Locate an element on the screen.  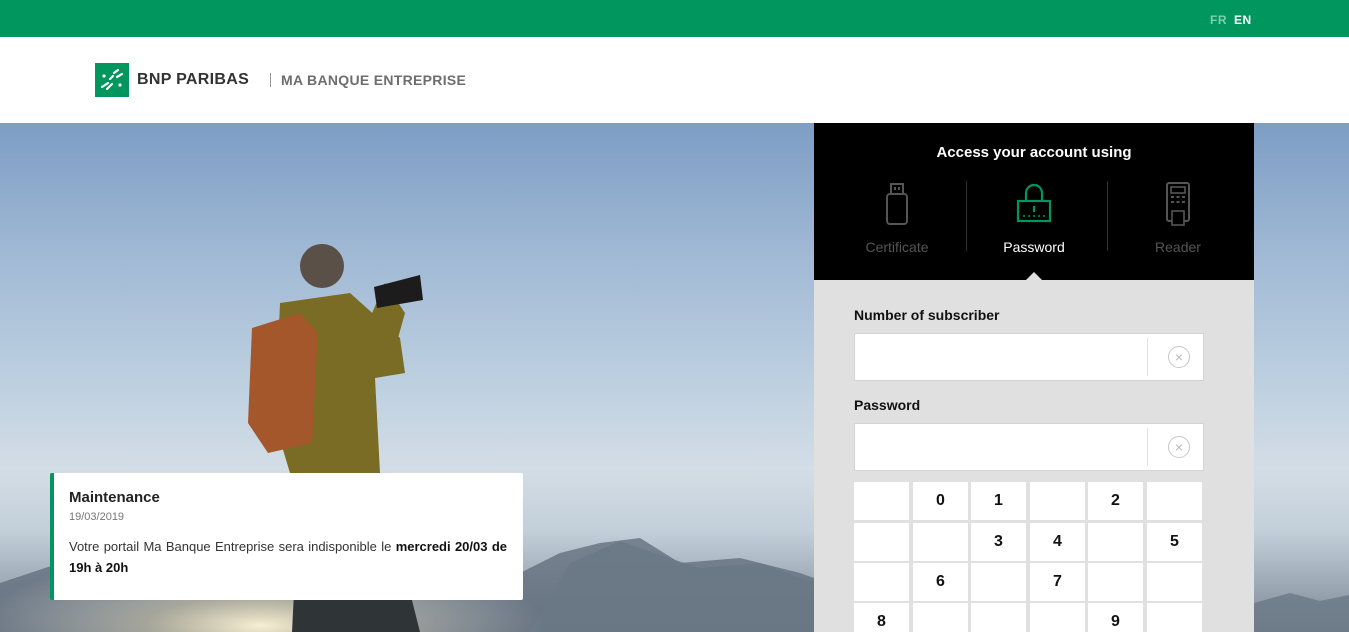
brand-divider is located at coordinates (270, 80).